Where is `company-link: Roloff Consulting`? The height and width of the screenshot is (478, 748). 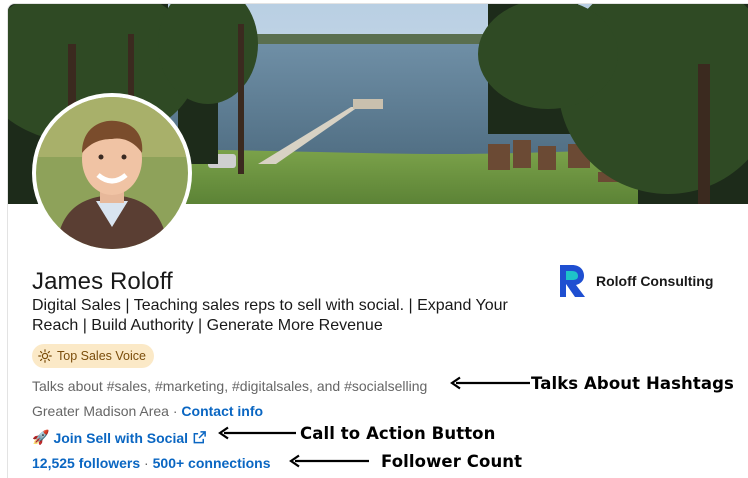 company-link: Roloff Consulting is located at coordinates (635, 281).